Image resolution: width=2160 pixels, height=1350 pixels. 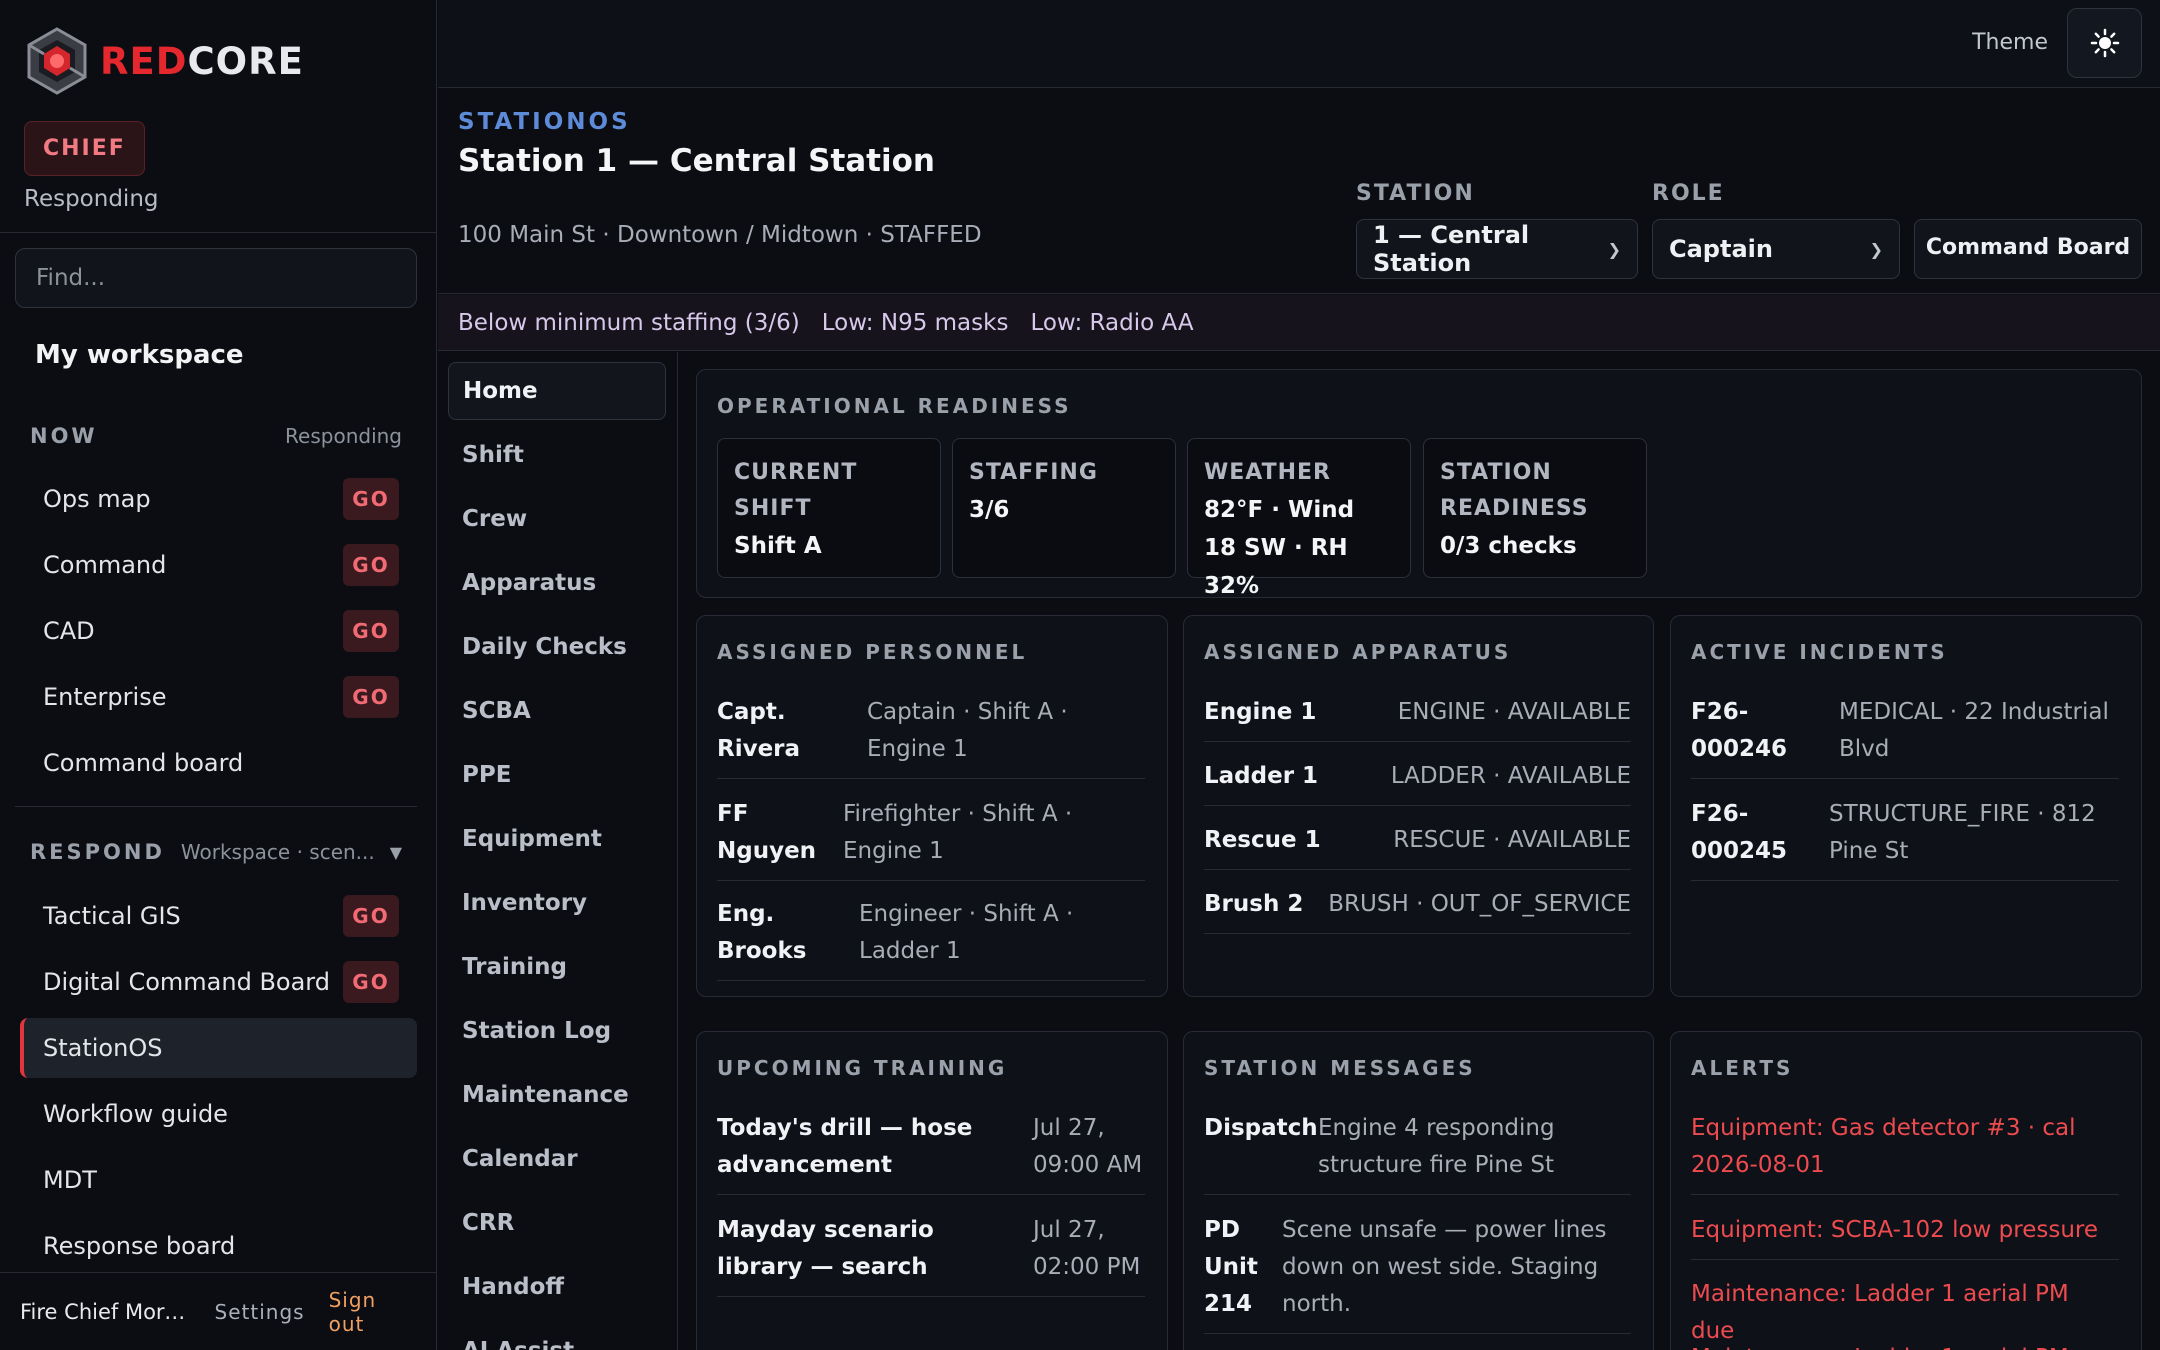 I want to click on tab-ai-assist: AI Assist, so click(x=557, y=1336).